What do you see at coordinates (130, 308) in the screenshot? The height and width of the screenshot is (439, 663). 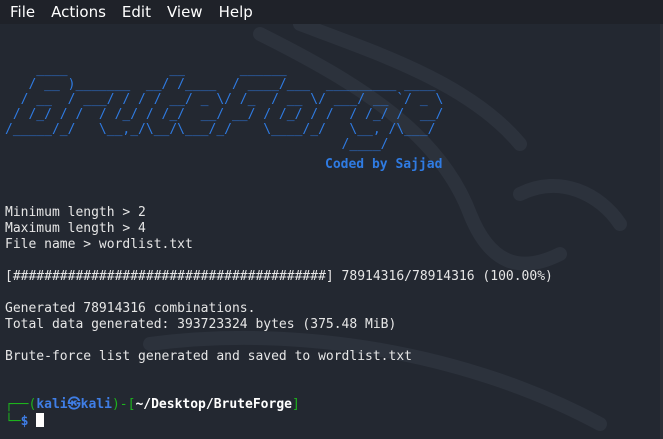 I see `output-generated: Generated 78914316 combinations.` at bounding box center [130, 308].